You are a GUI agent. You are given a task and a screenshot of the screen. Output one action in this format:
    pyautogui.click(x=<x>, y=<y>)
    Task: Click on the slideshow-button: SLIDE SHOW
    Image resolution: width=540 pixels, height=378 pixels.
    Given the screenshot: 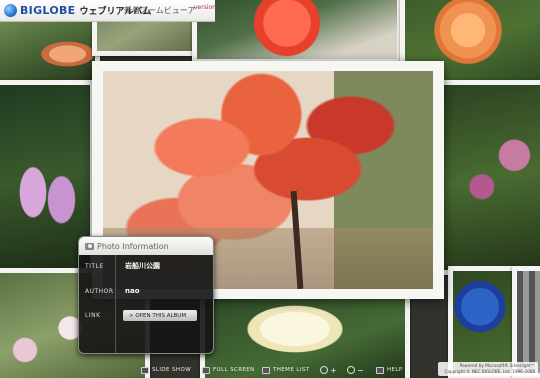 What is the action you would take?
    pyautogui.click(x=166, y=370)
    